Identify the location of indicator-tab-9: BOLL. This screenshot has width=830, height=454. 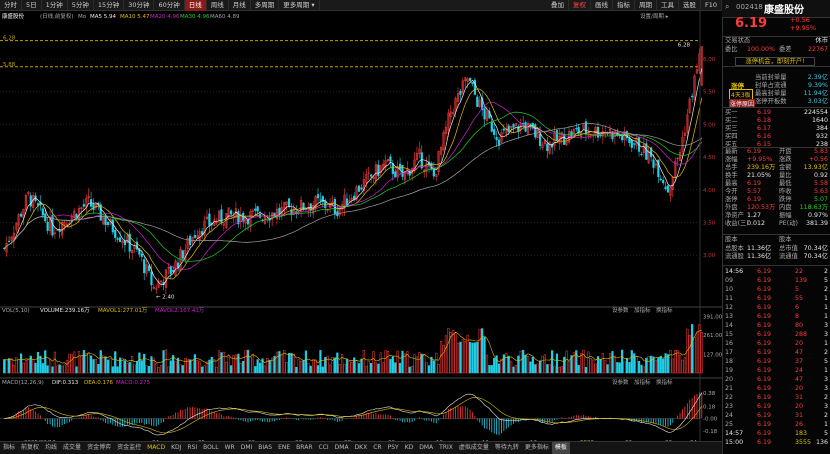
(210, 448).